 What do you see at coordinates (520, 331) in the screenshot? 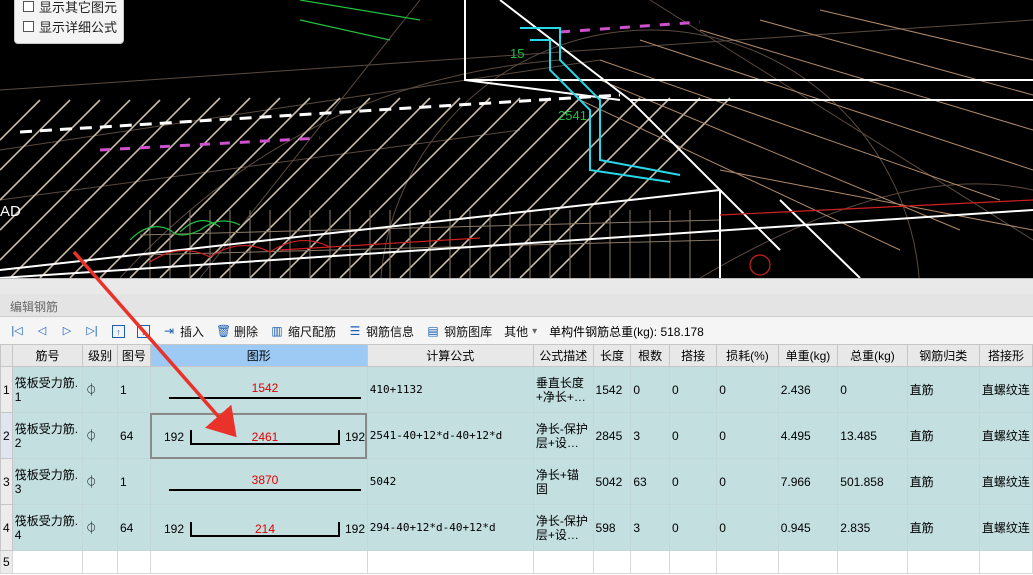
I see `other-dropdown: 其他 ▾` at bounding box center [520, 331].